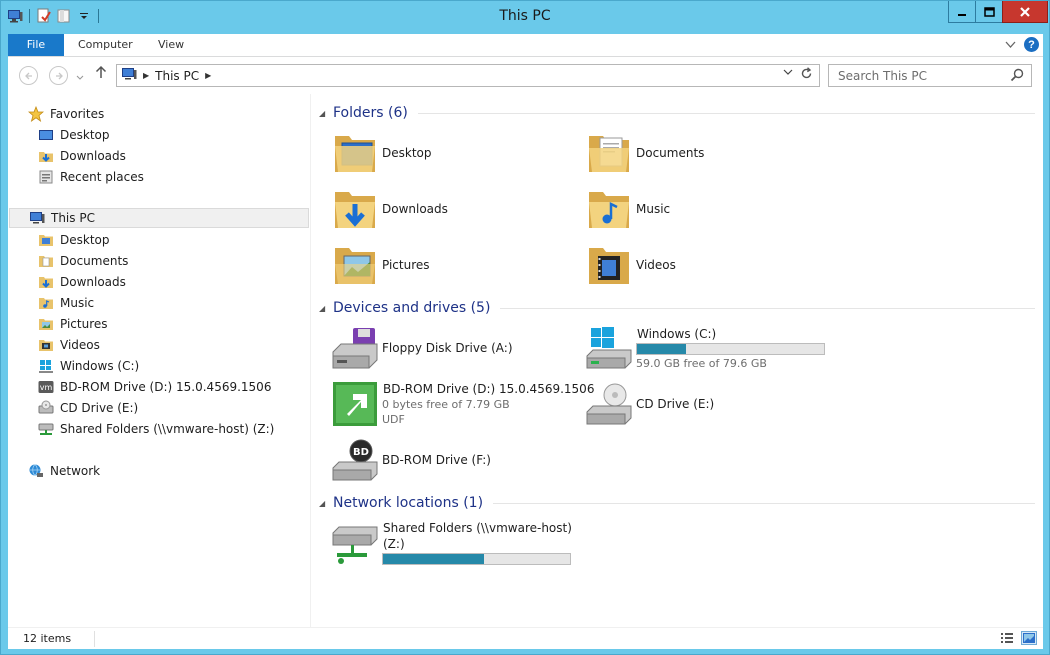 The height and width of the screenshot is (655, 1050). What do you see at coordinates (370, 113) in the screenshot?
I see `group-title: Folders (6)` at bounding box center [370, 113].